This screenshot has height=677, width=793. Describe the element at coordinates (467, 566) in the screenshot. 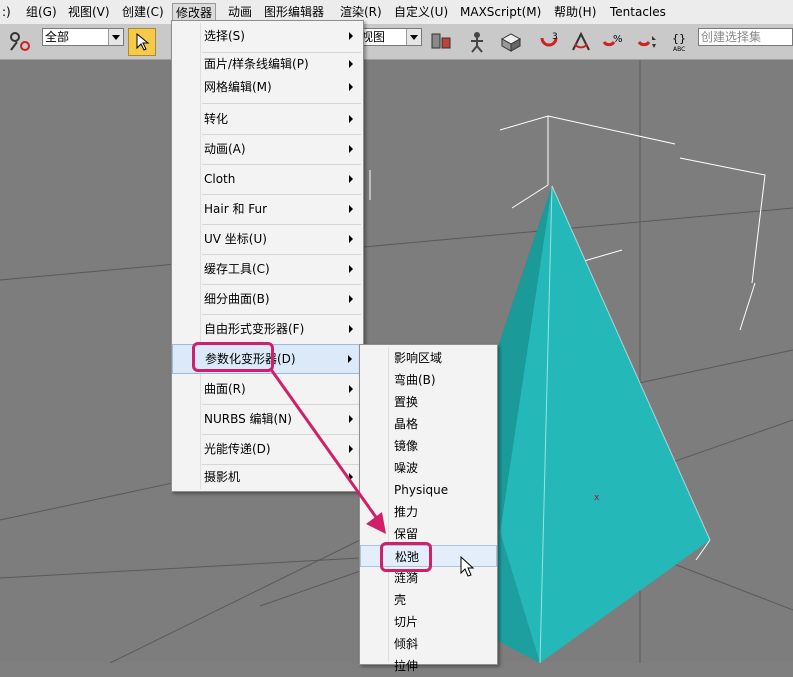

I see `mouse-cursor-icon` at that location.